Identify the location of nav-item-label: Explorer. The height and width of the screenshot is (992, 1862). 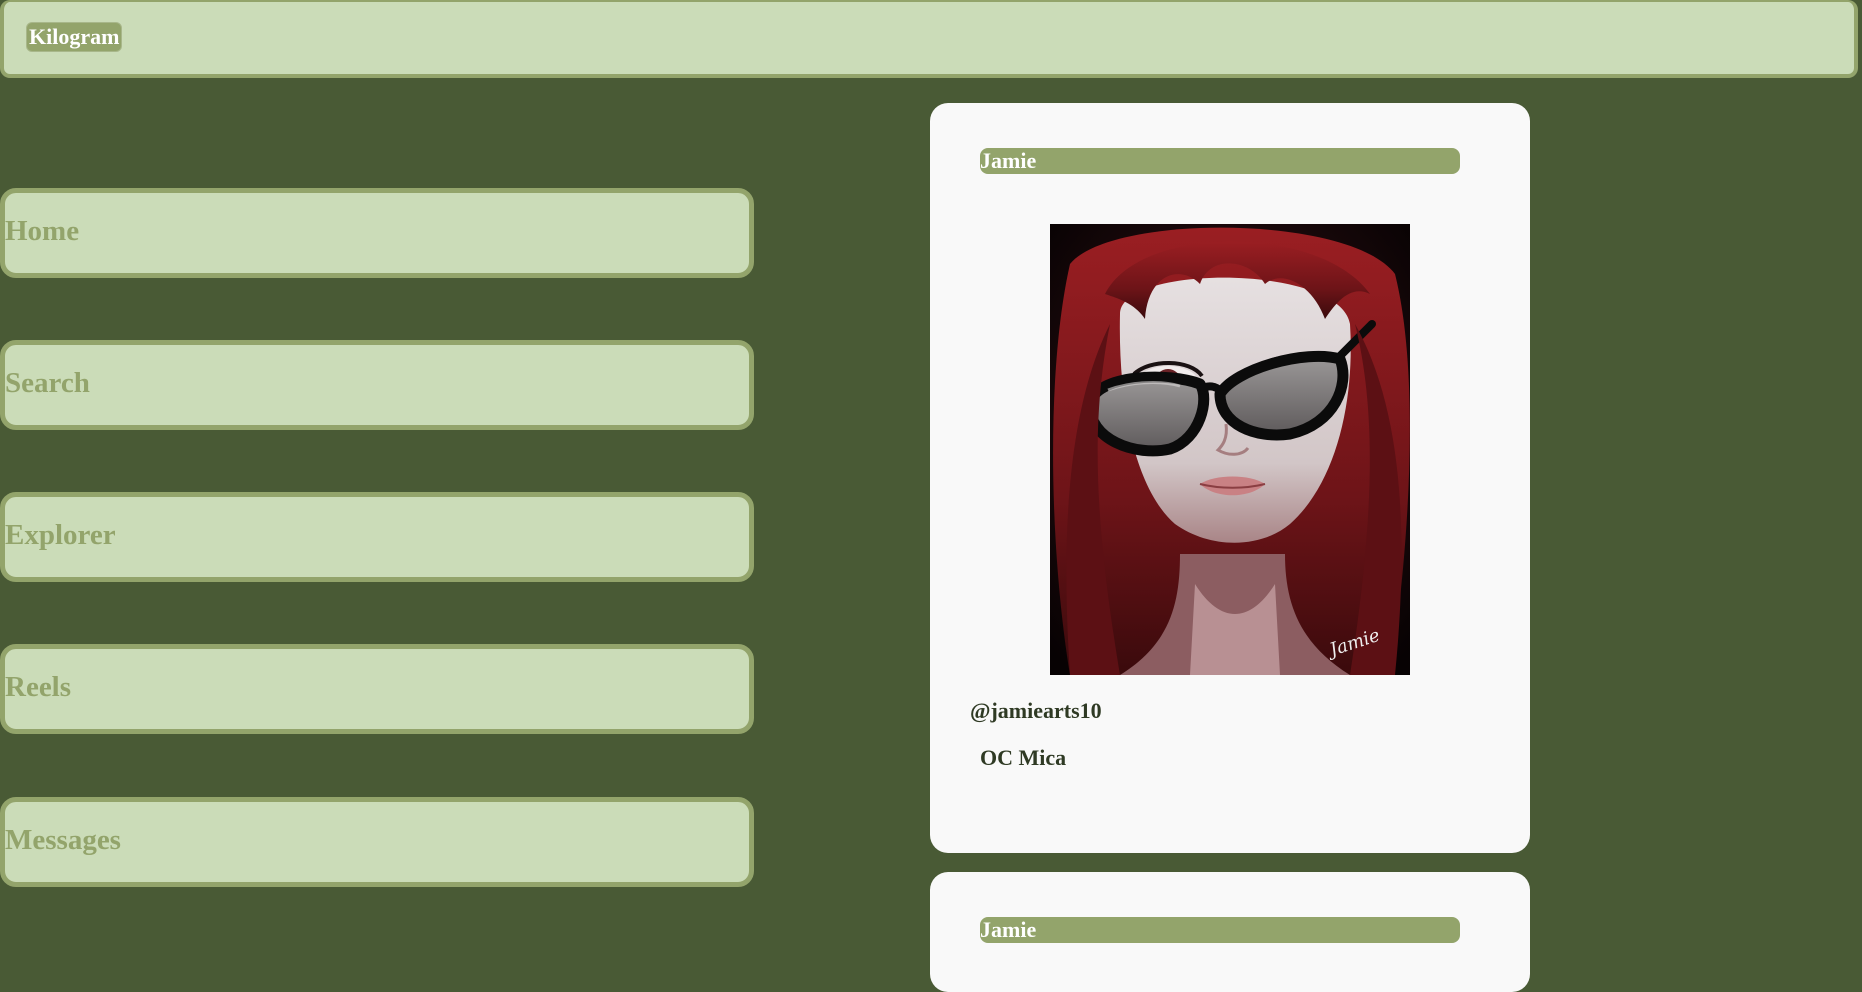
(60, 535).